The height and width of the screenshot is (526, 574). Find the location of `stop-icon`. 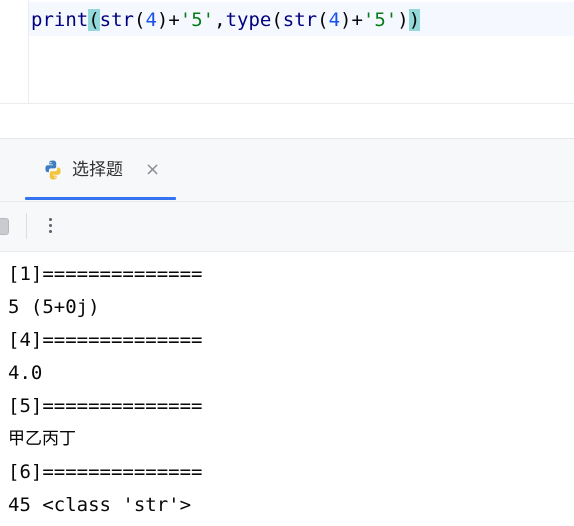

stop-icon is located at coordinates (4, 226).